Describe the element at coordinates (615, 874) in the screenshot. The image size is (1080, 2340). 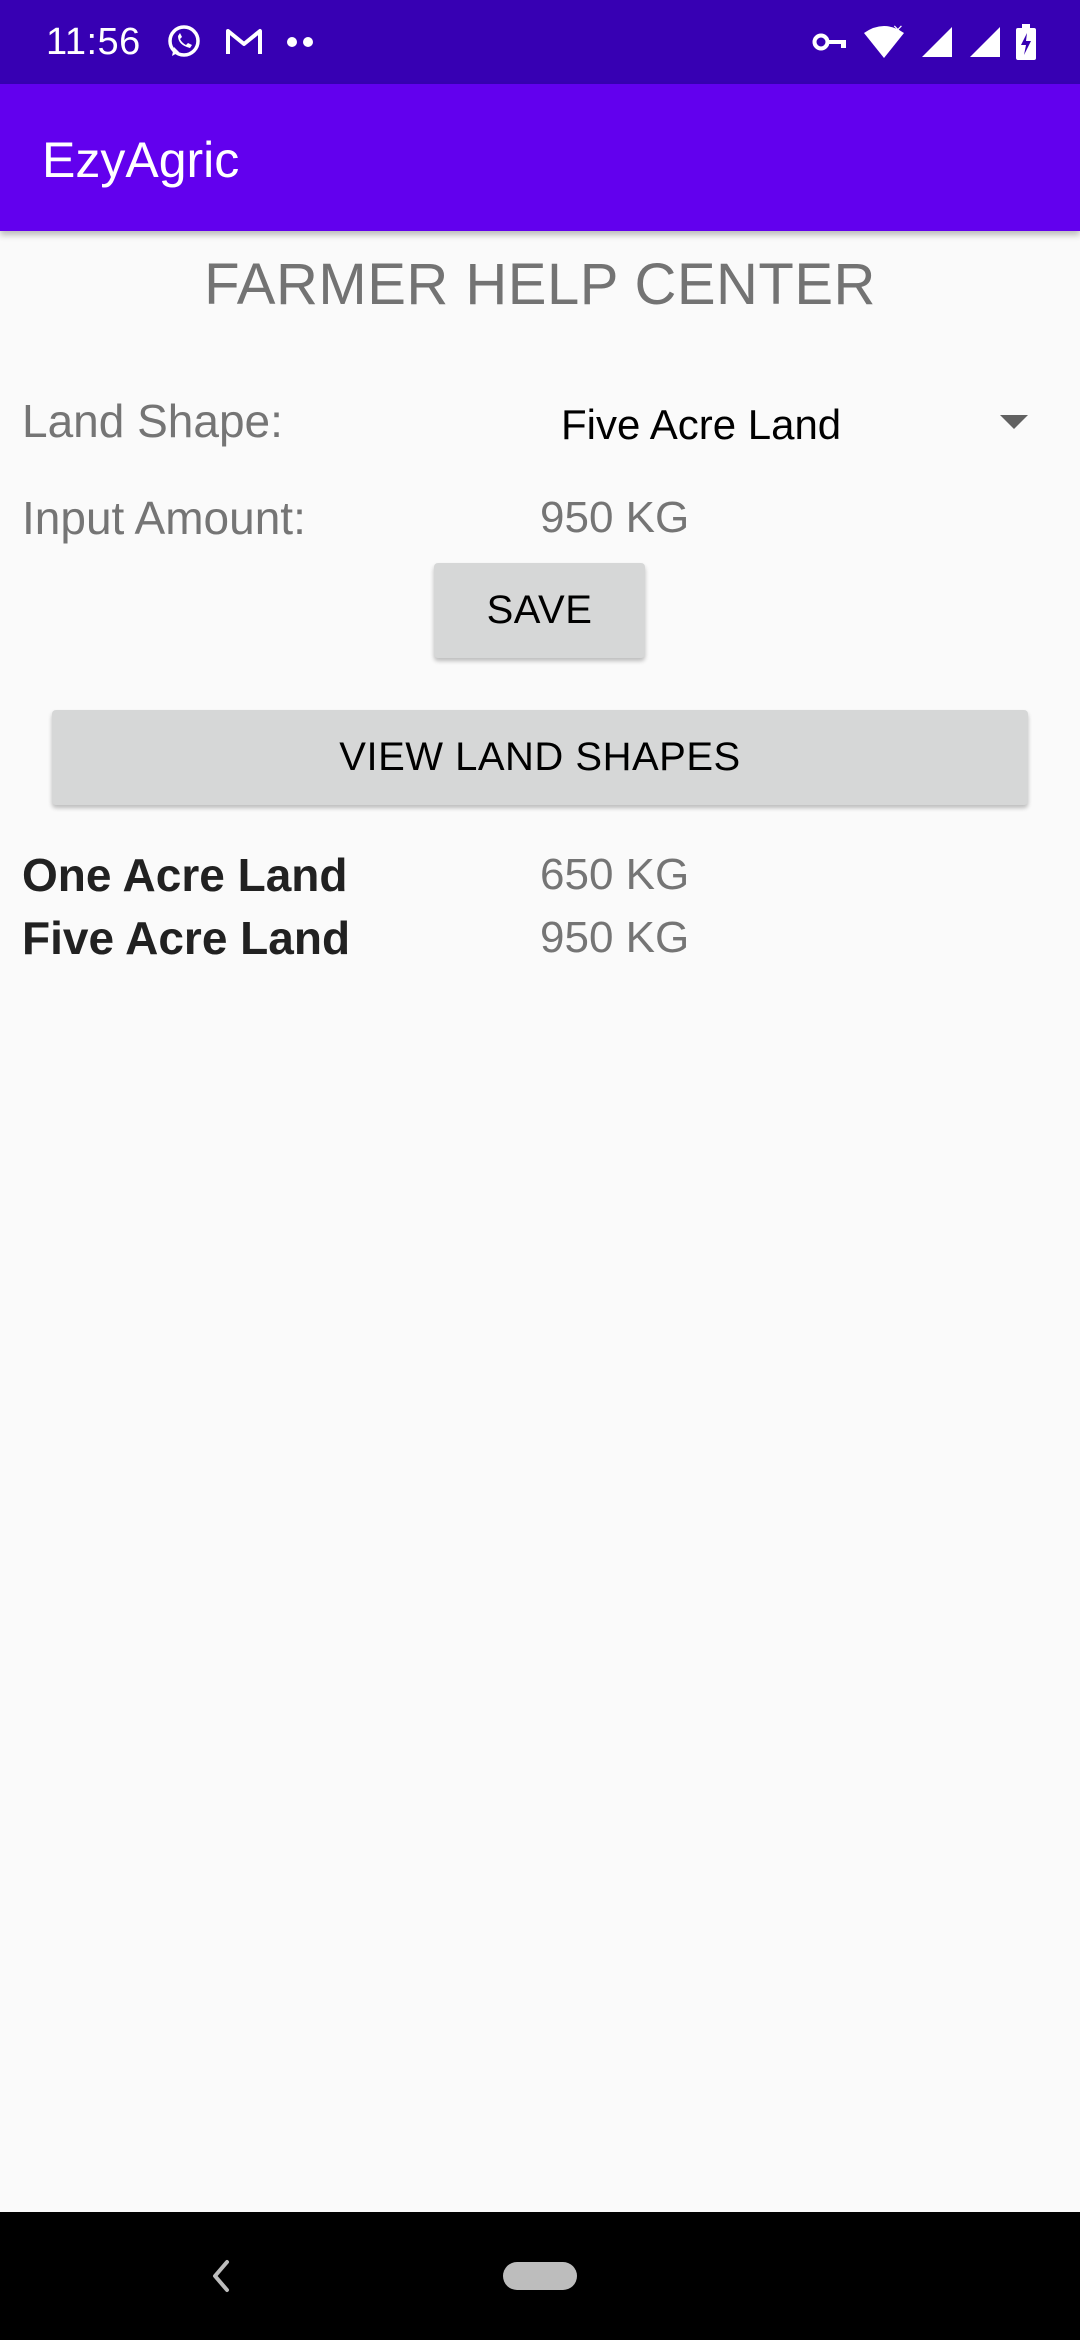
I see `shape-amount: 650 KG` at that location.